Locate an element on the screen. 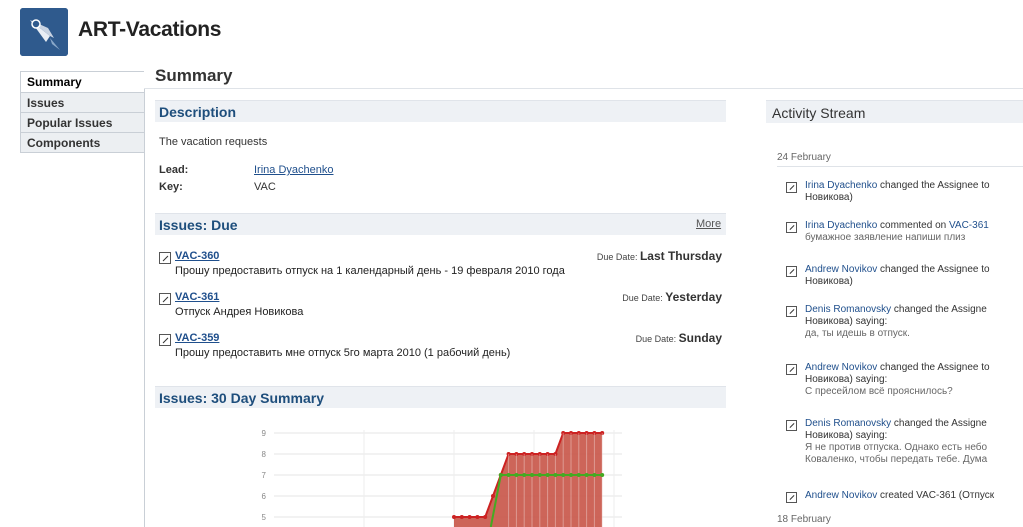  nav-divider is located at coordinates (144, 307).